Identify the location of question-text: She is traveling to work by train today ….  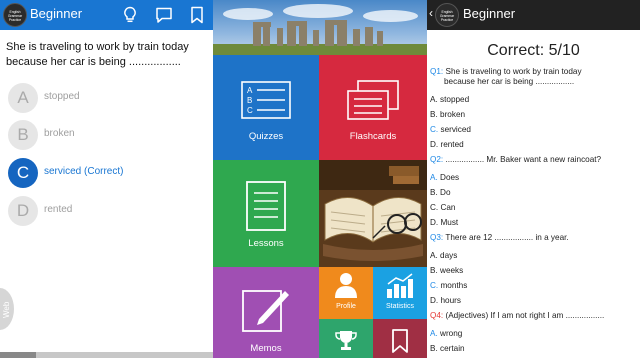
(97, 54).